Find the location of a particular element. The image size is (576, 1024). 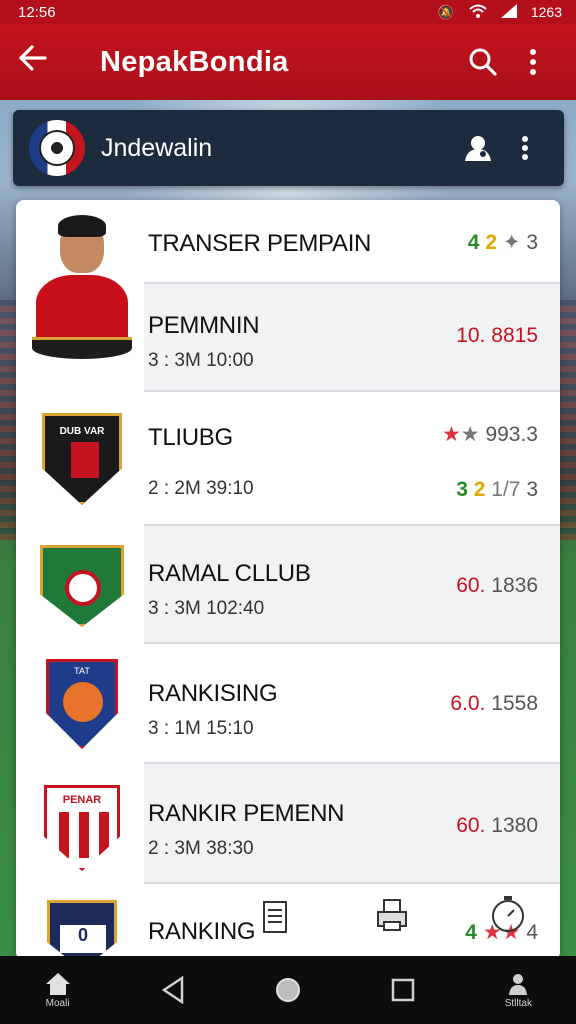

team-more-button is located at coordinates (525, 148).